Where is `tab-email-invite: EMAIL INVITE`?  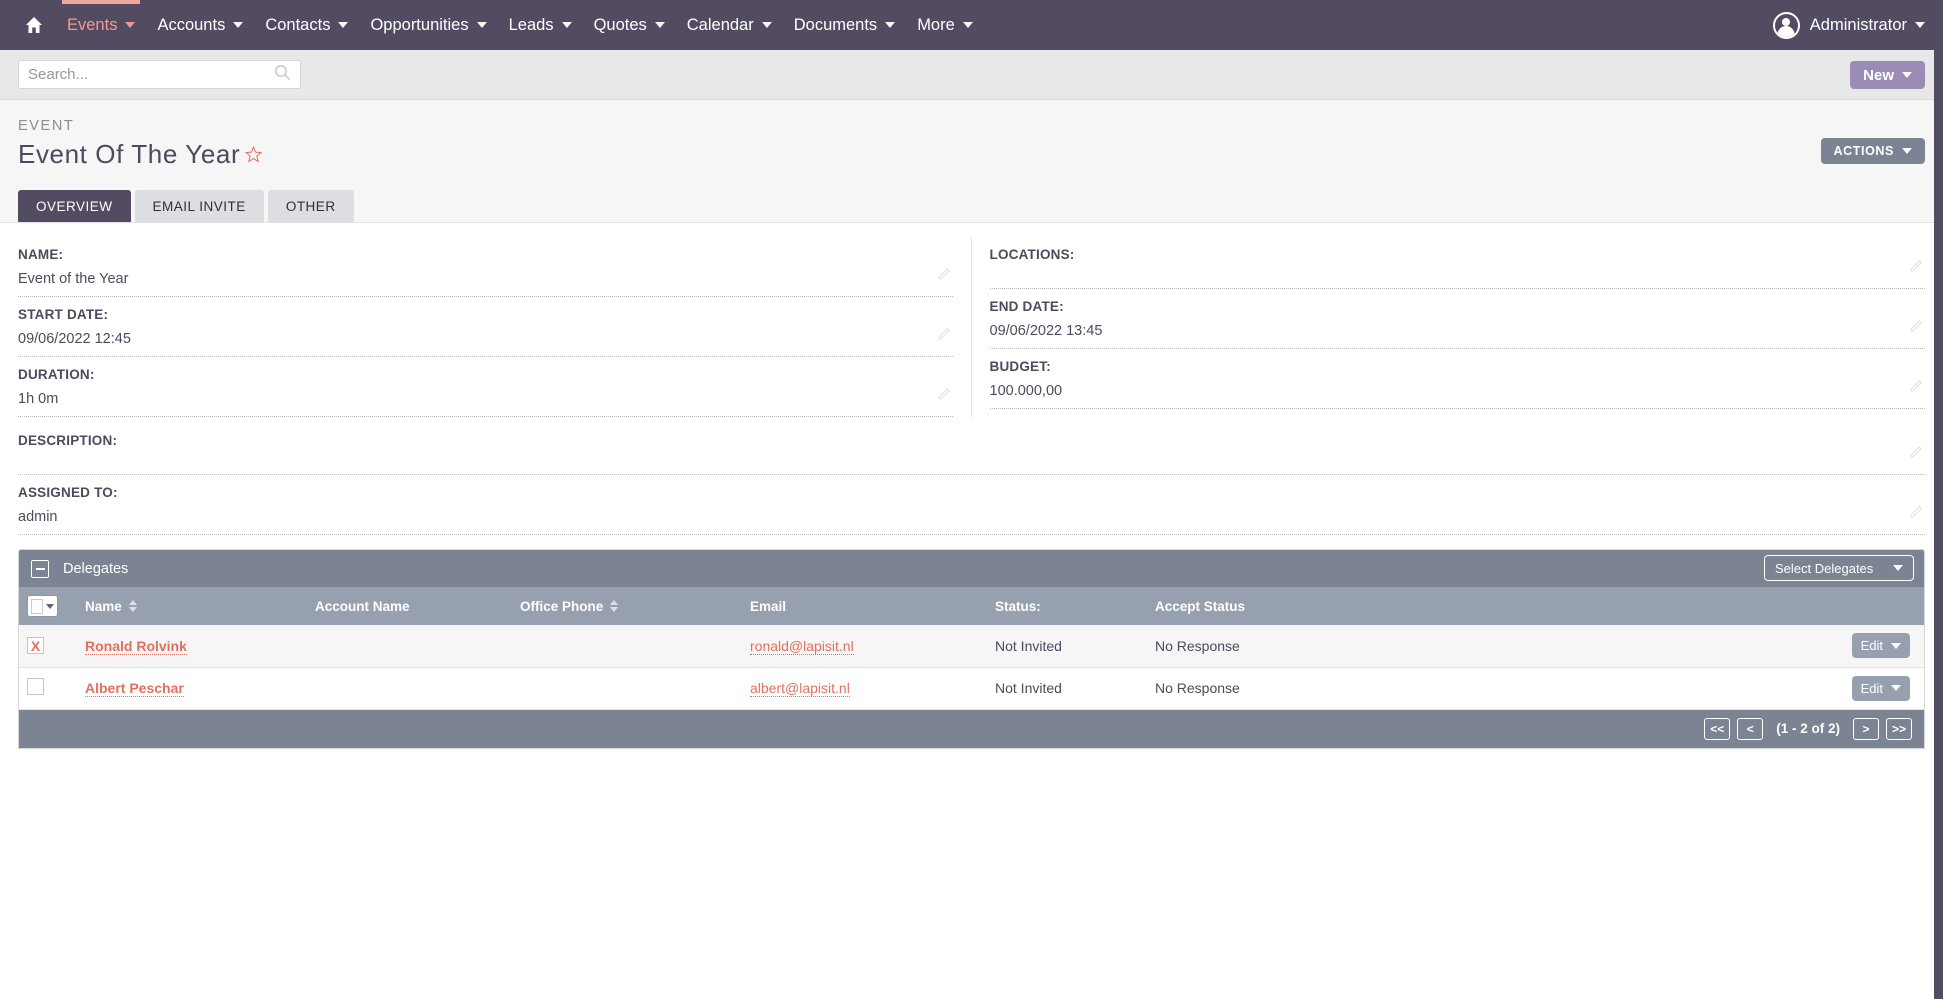 tab-email-invite: EMAIL INVITE is located at coordinates (199, 206).